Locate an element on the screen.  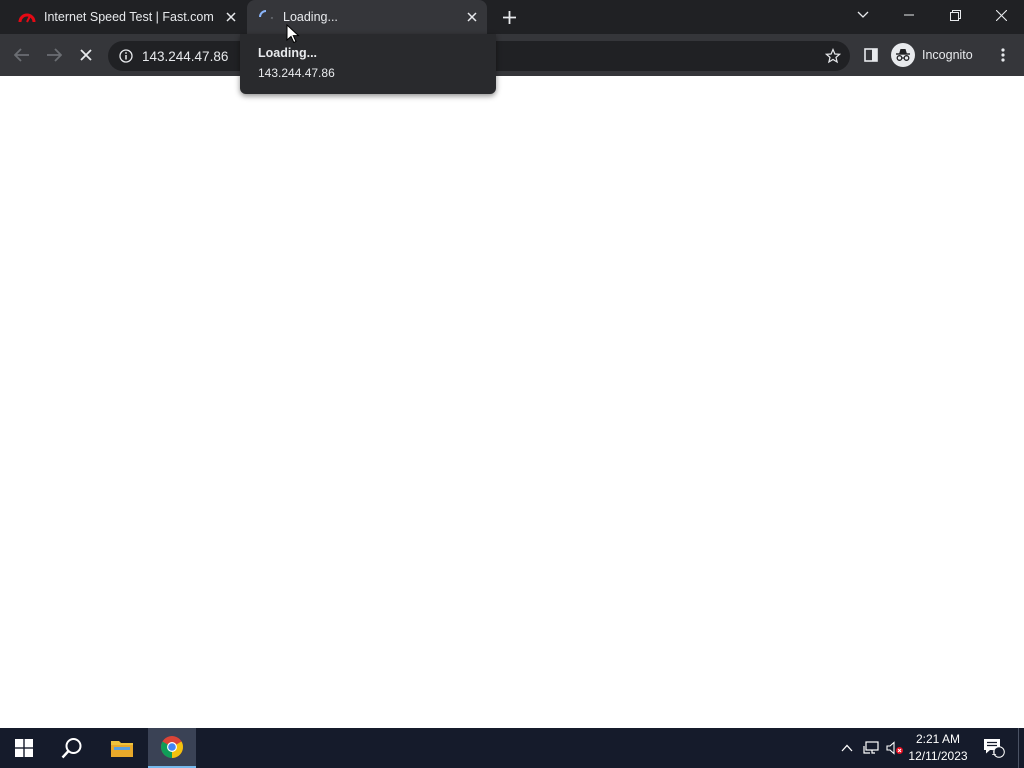
incognito-profile-button: Incognito is located at coordinates (932, 55).